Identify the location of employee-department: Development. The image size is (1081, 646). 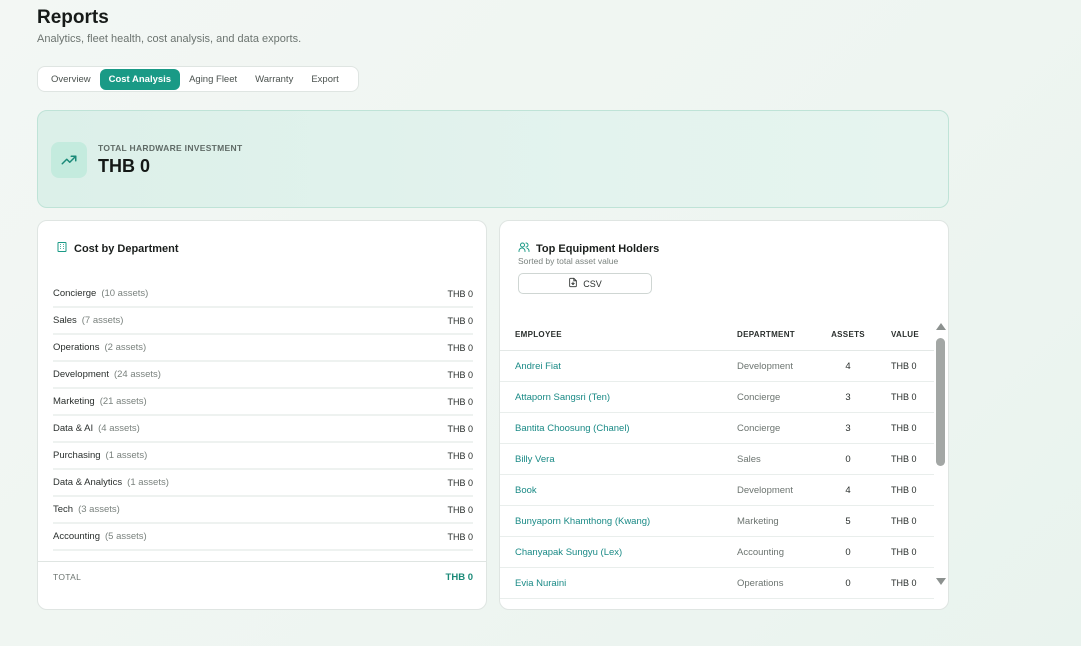
(765, 490).